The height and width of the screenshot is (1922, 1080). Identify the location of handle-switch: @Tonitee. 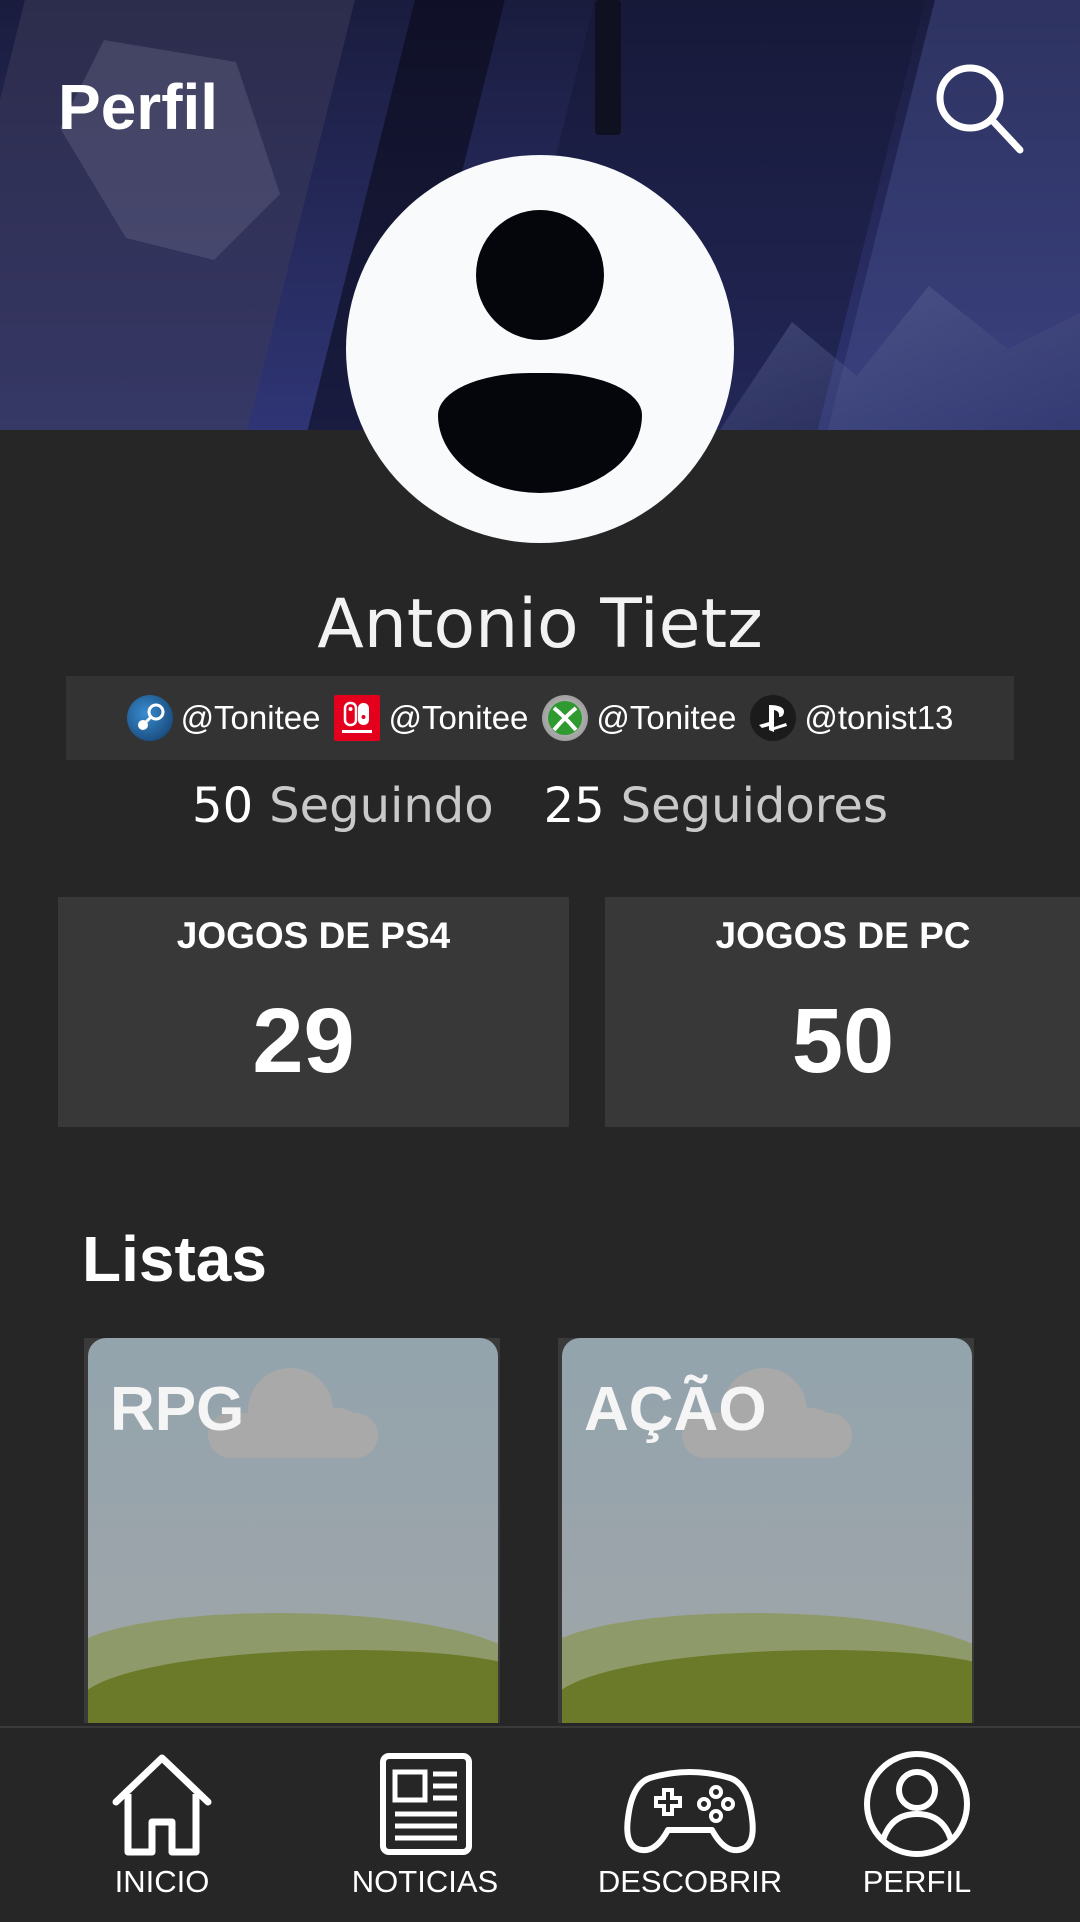
(431, 718).